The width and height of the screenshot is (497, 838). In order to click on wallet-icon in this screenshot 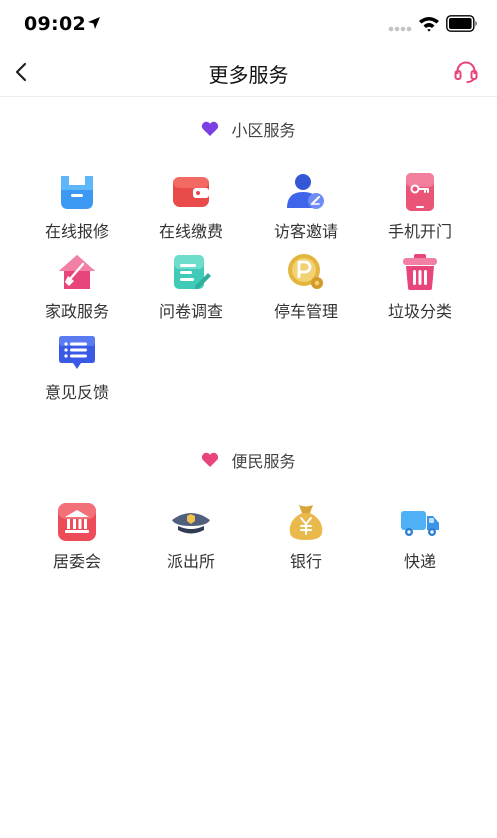, I will do `click(191, 192)`.